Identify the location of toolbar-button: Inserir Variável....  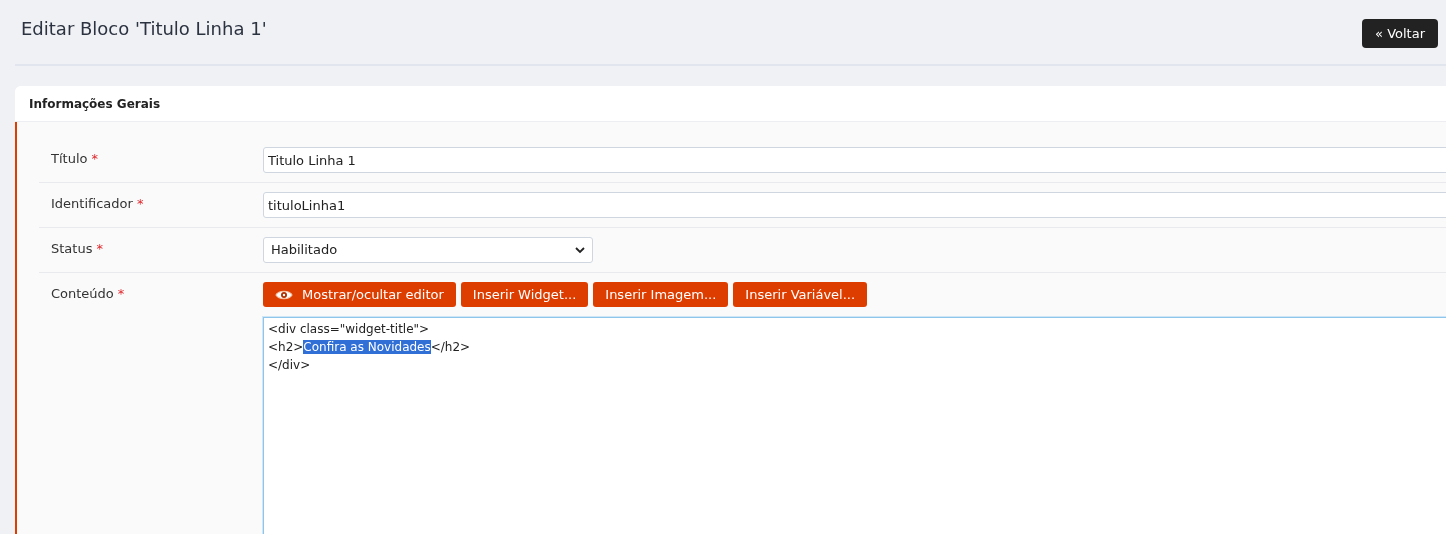
(800, 294).